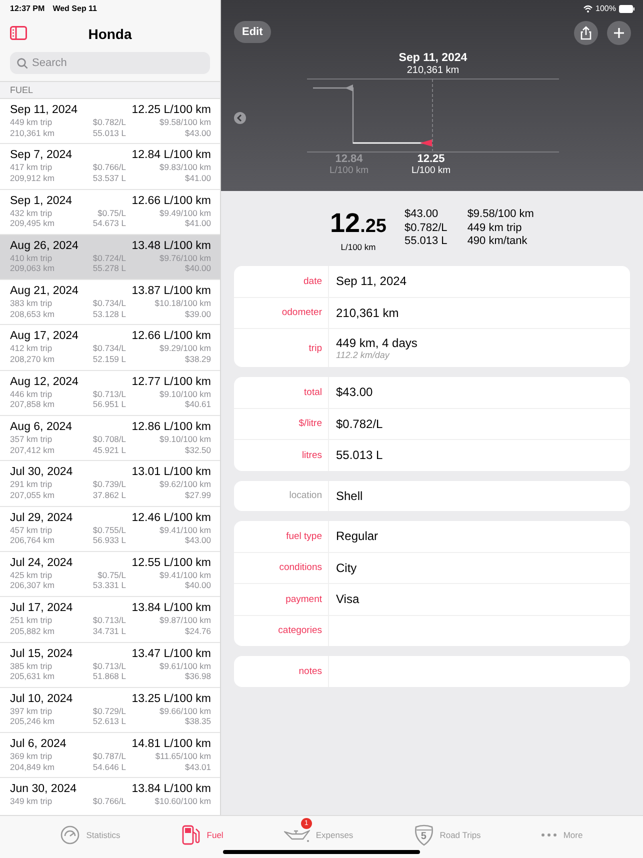 The width and height of the screenshot is (643, 858). What do you see at coordinates (33, 223) in the screenshot?
I see `entry-odometer: 209,495 km` at bounding box center [33, 223].